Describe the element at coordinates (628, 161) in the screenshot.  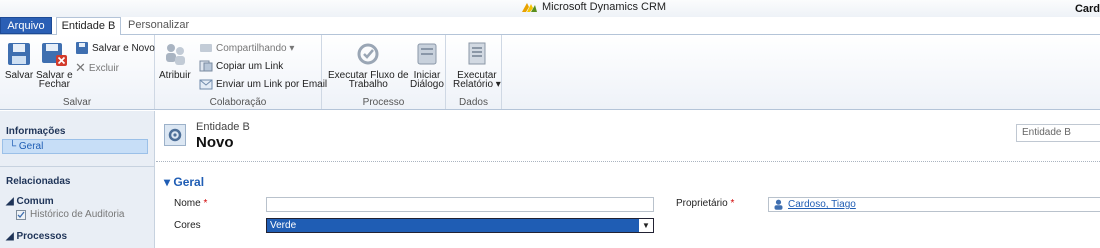
I see `header-divider` at that location.